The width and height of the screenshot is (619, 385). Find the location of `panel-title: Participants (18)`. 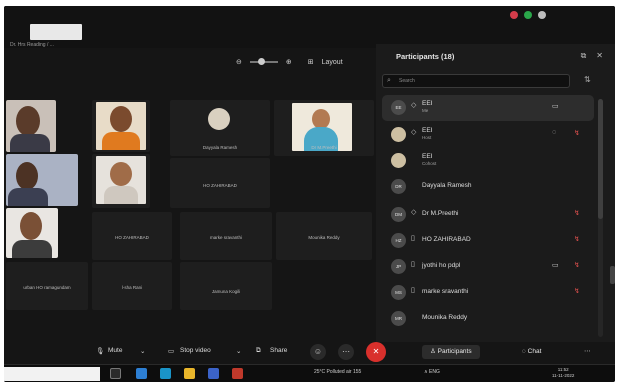

panel-title: Participants (18) is located at coordinates (425, 56).